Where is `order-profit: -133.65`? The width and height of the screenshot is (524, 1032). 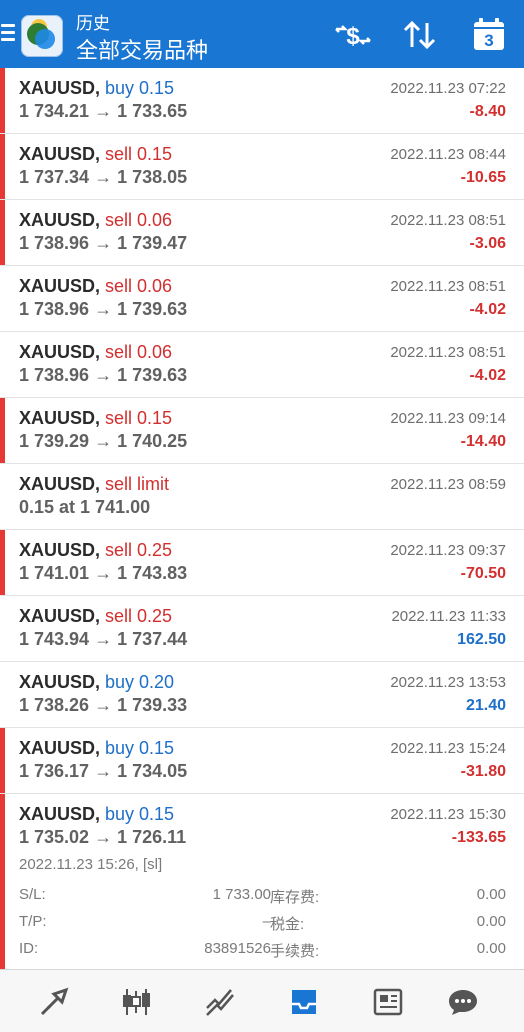 order-profit: -133.65 is located at coordinates (478, 837).